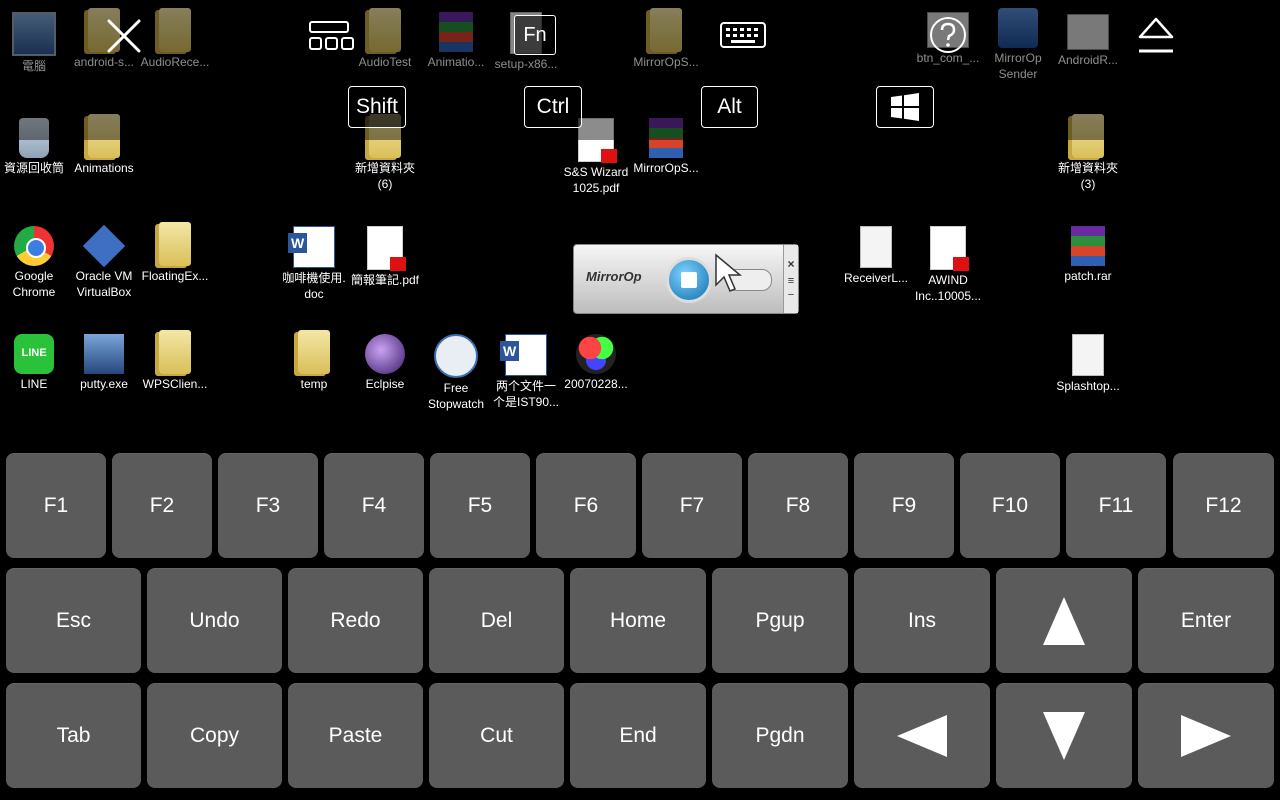 The height and width of the screenshot is (800, 1280). I want to click on key-arrow-up, so click(1064, 620).